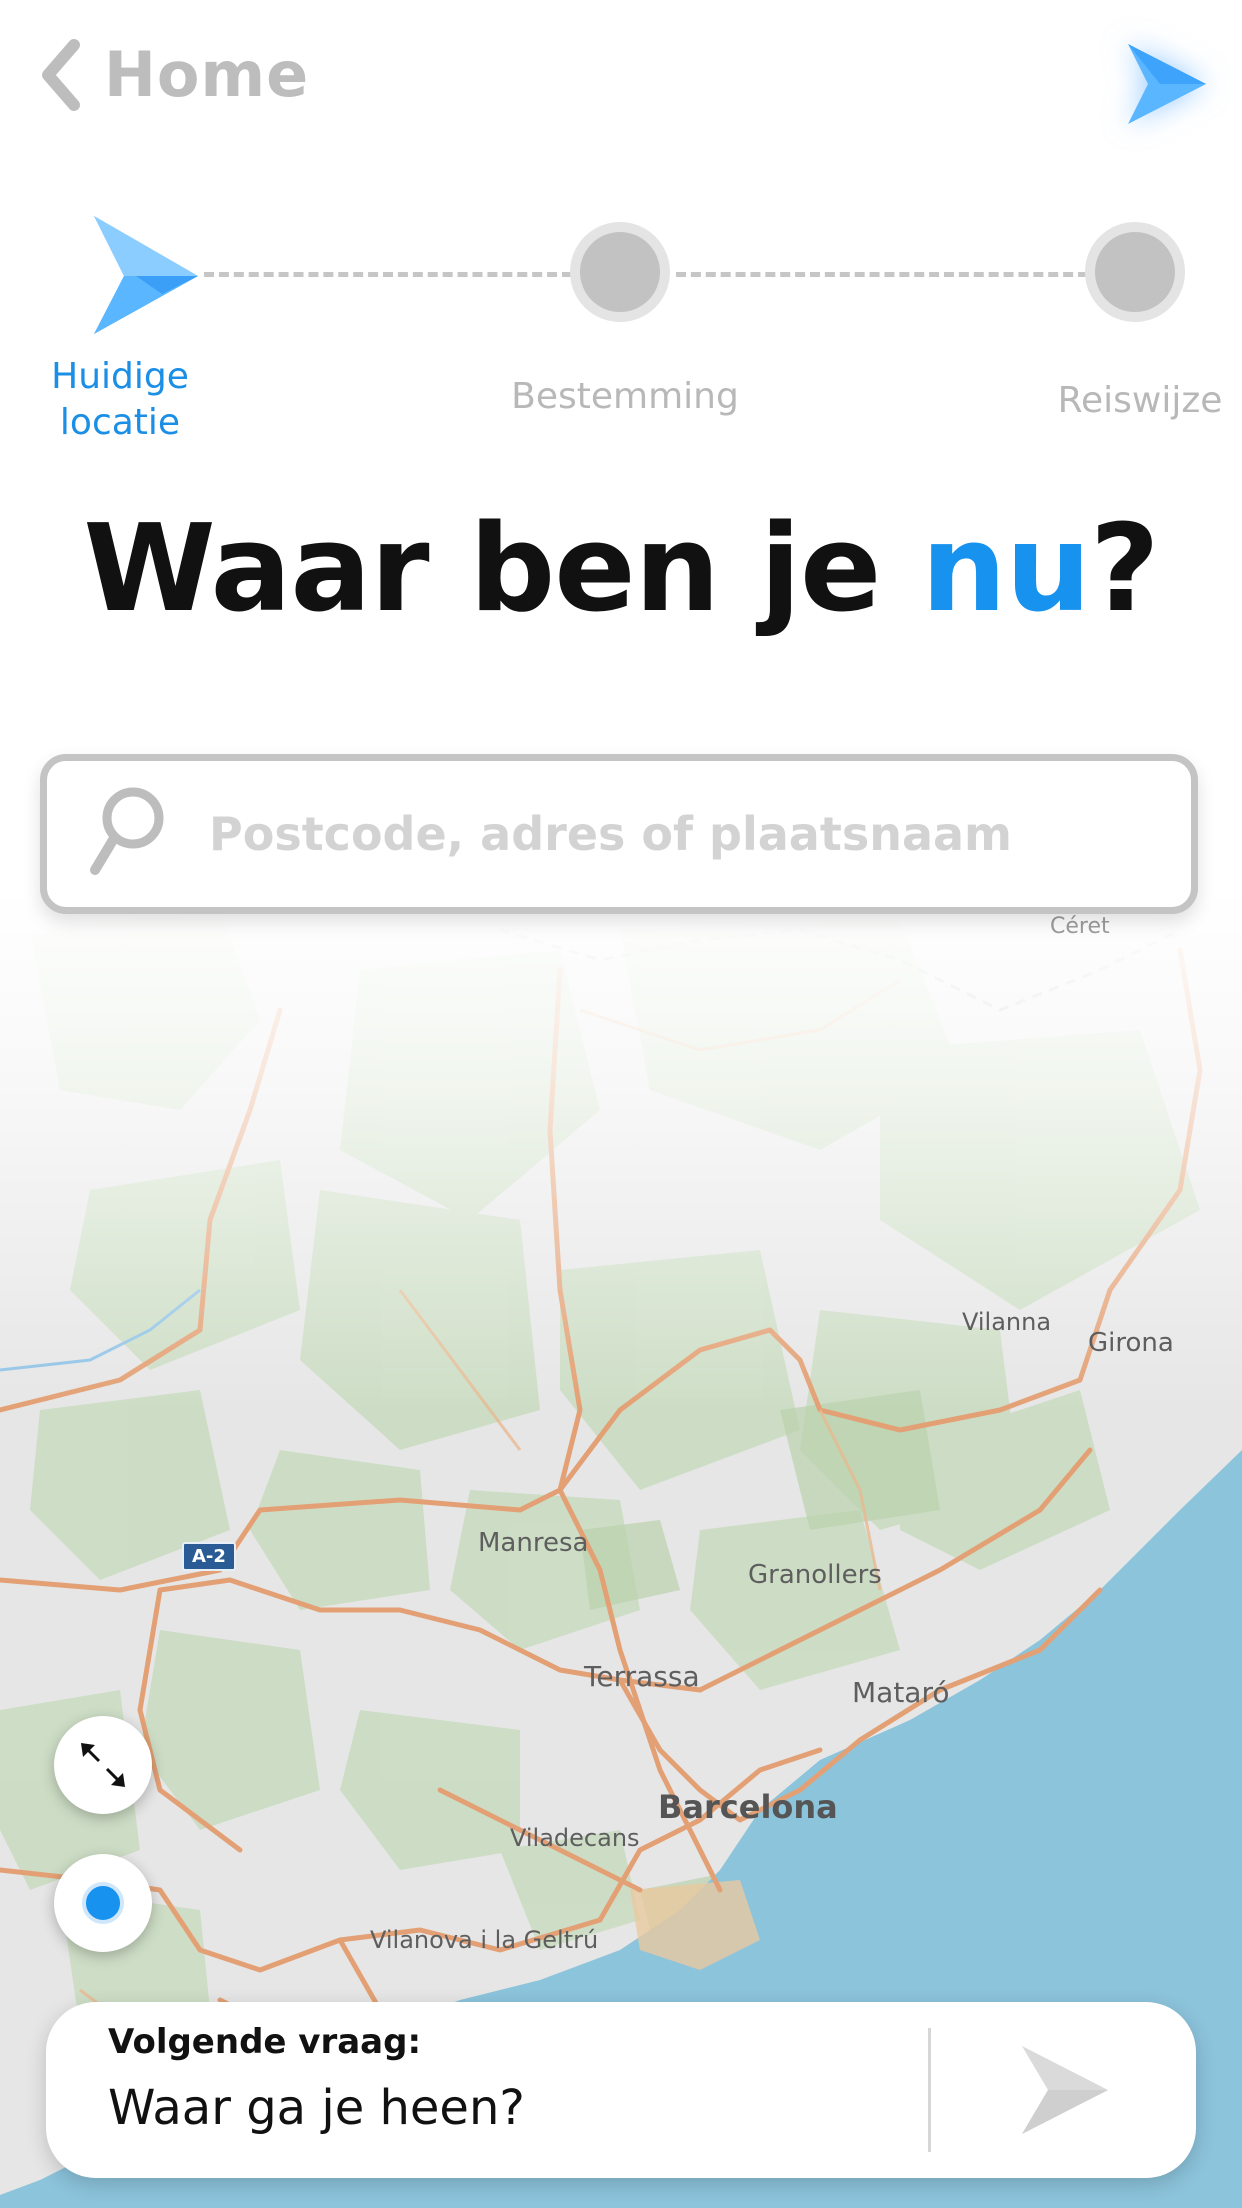 The width and height of the screenshot is (1242, 2208). Describe the element at coordinates (61, 74) in the screenshot. I see `chevron-left-icon` at that location.